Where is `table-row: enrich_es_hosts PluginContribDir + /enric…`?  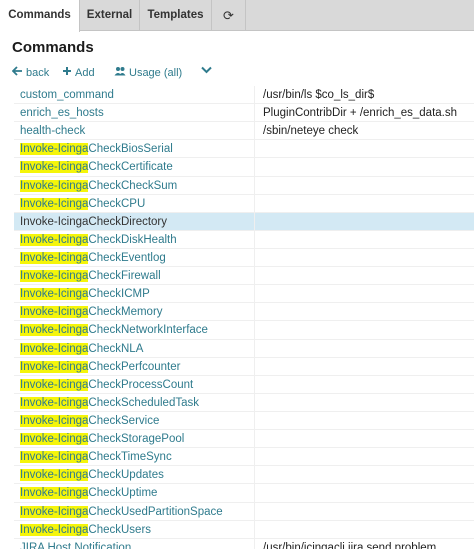 table-row: enrich_es_hosts PluginContribDir + /enric… is located at coordinates (244, 113).